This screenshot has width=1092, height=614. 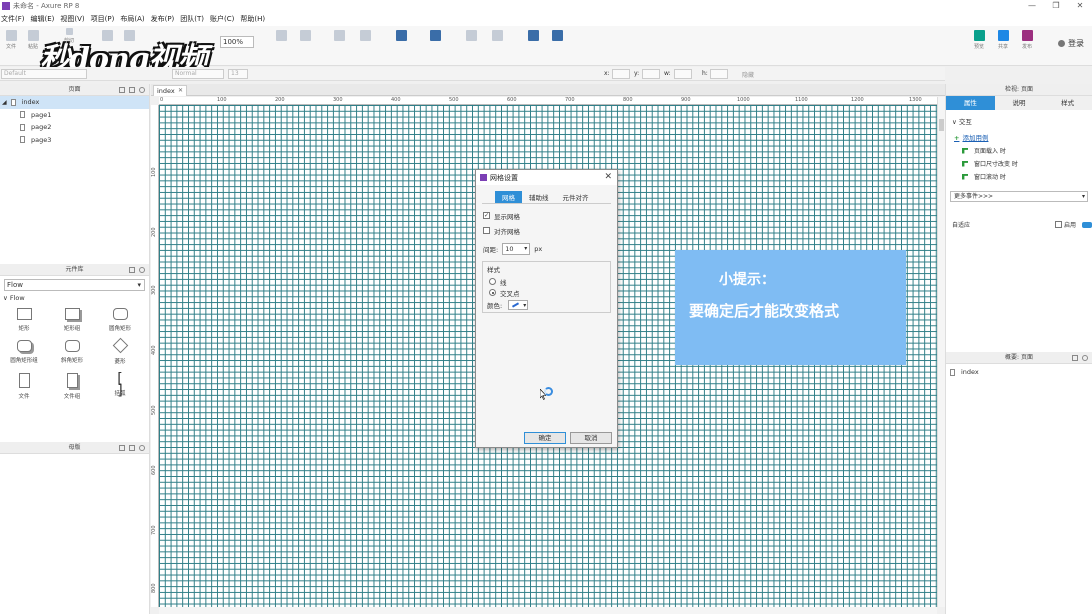 I want to click on menu-project: 项目(P), so click(x=103, y=19).